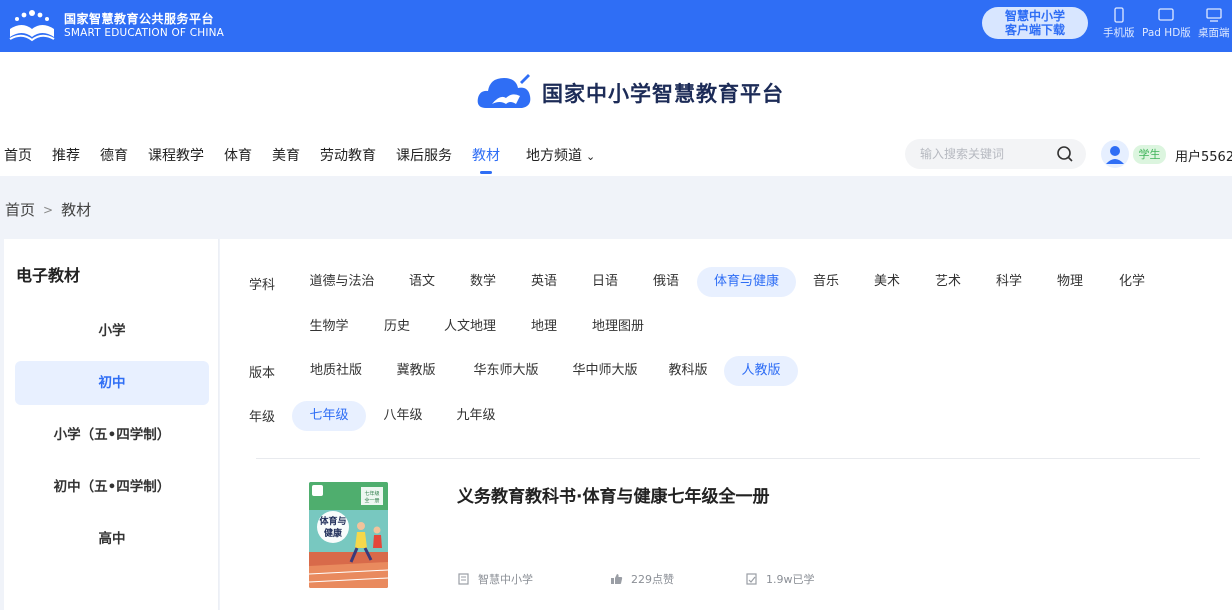 The height and width of the screenshot is (610, 1232). I want to click on subject-chip: 人文地理, so click(470, 327).